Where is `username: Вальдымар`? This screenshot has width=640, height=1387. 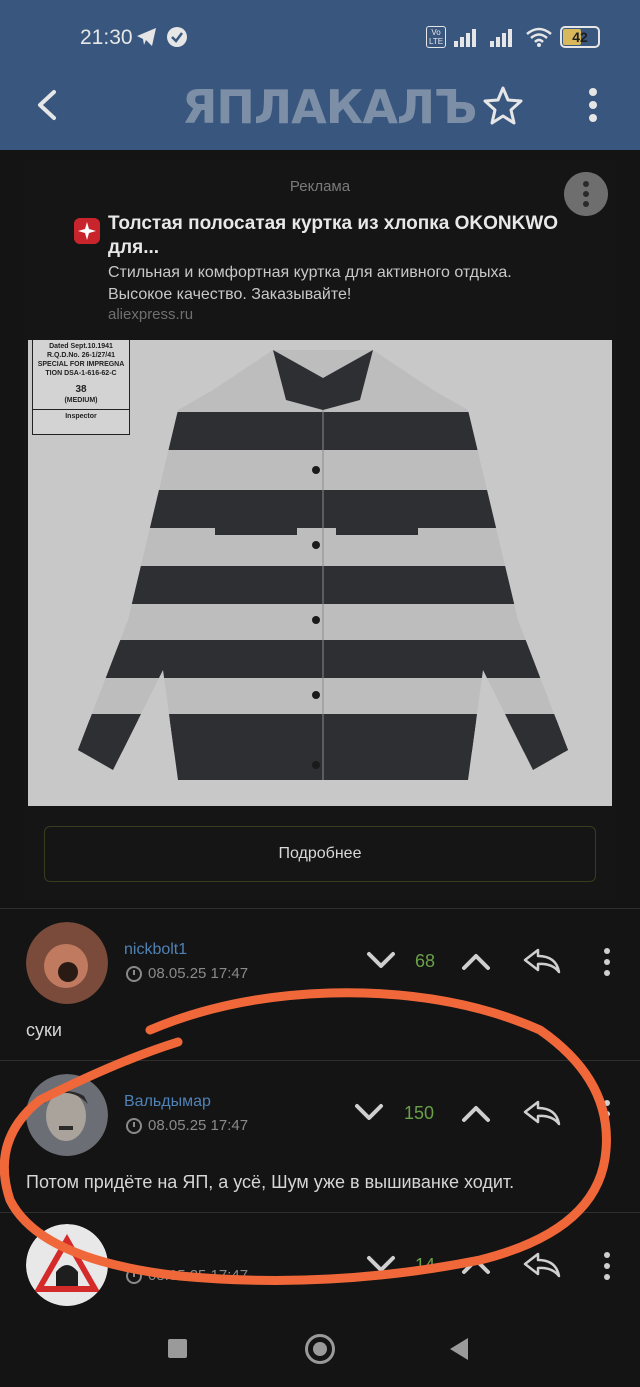
username: Вальдымар is located at coordinates (167, 1102).